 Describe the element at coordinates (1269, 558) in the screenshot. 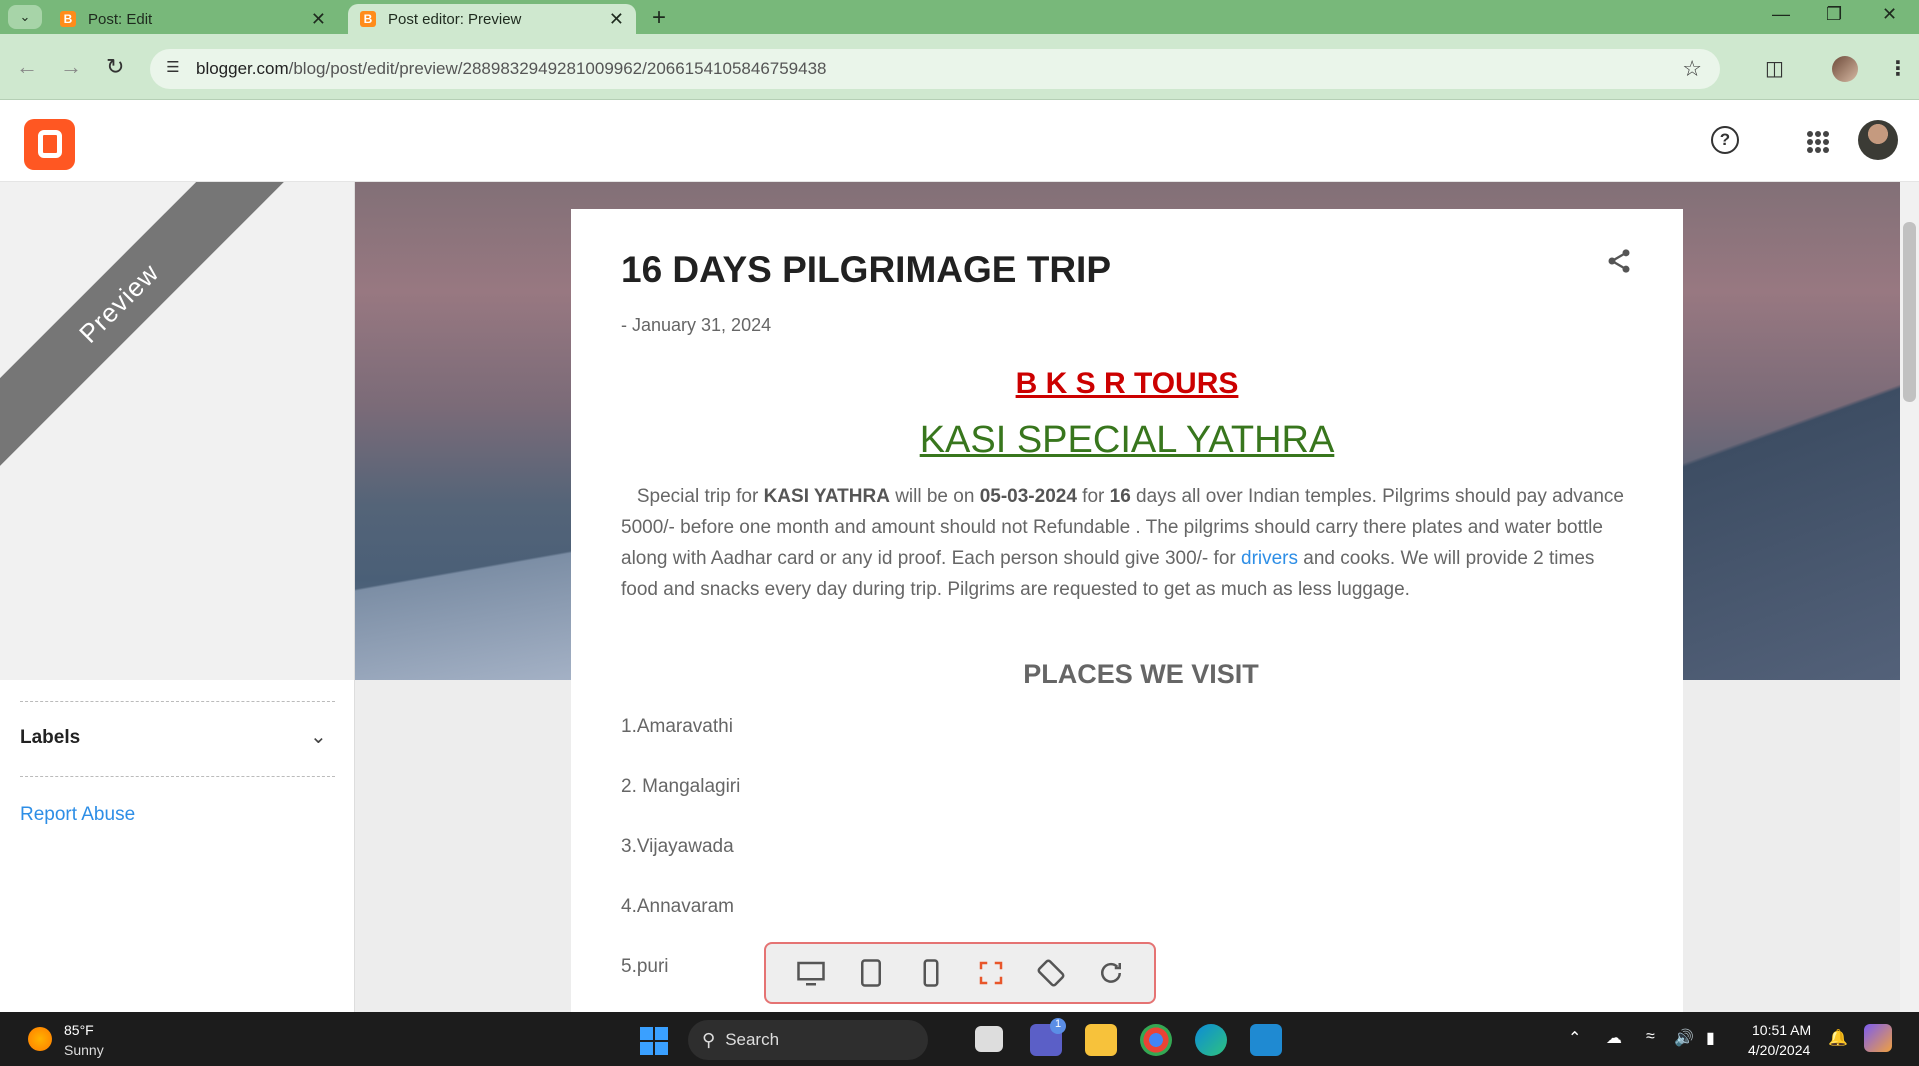

I see `drivers-link: drivers` at that location.